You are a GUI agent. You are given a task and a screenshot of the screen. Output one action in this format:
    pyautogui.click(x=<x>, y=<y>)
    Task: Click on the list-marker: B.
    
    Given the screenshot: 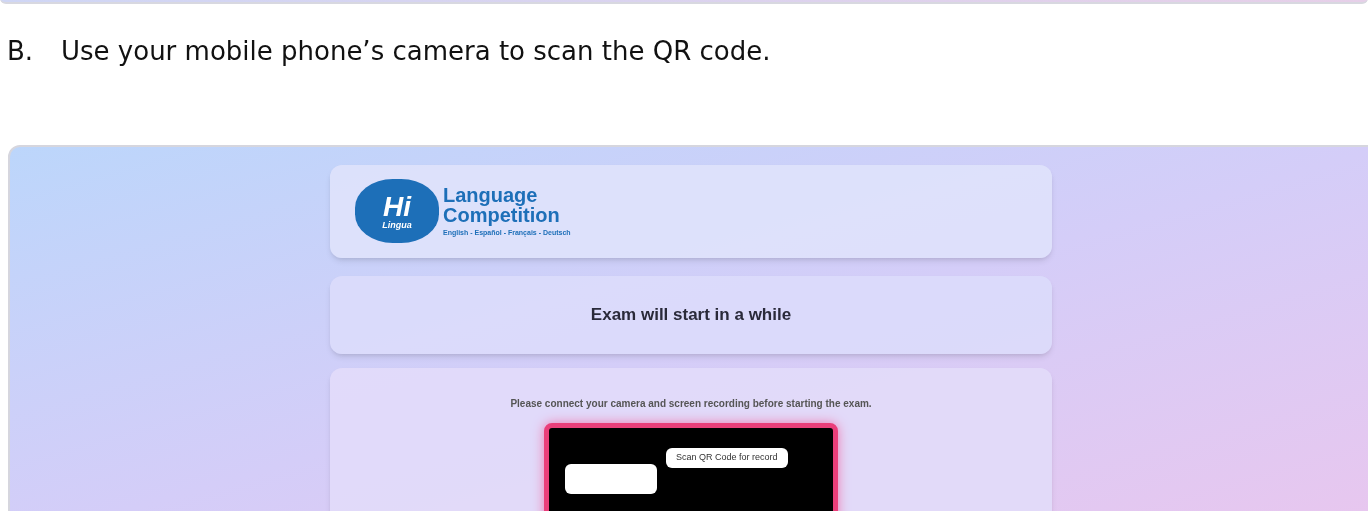 What is the action you would take?
    pyautogui.click(x=21, y=51)
    